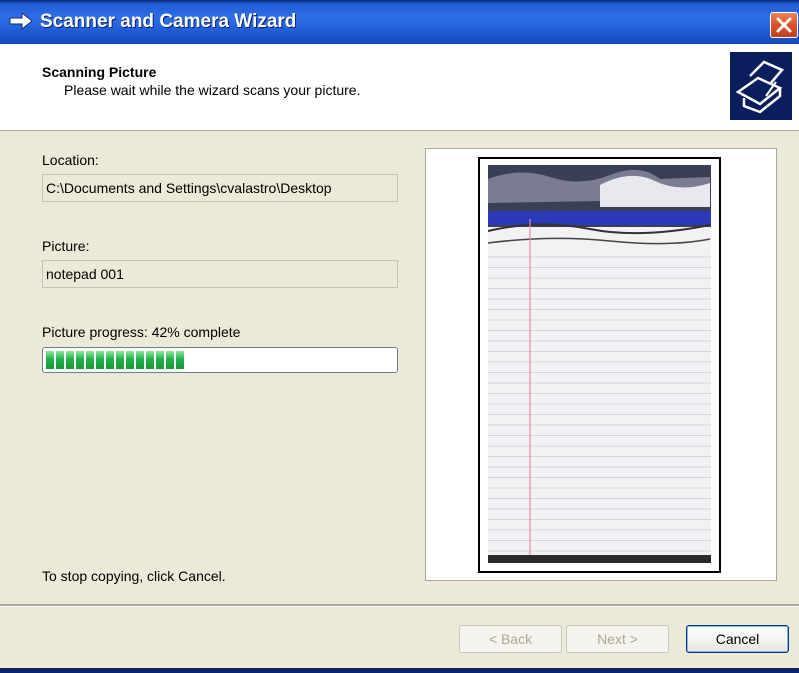  What do you see at coordinates (141, 332) in the screenshot?
I see `progress-label: Picture progress: 42% complete` at bounding box center [141, 332].